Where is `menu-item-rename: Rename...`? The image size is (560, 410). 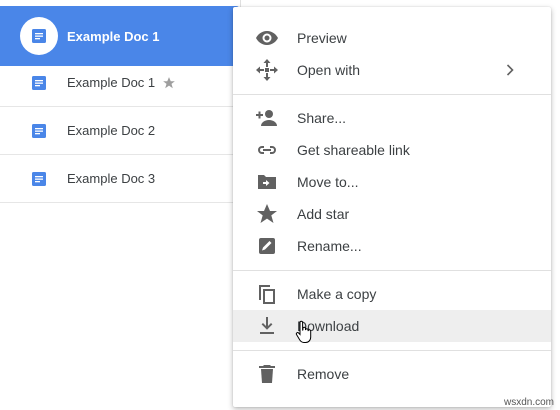
menu-item-rename: Rename... is located at coordinates (392, 246).